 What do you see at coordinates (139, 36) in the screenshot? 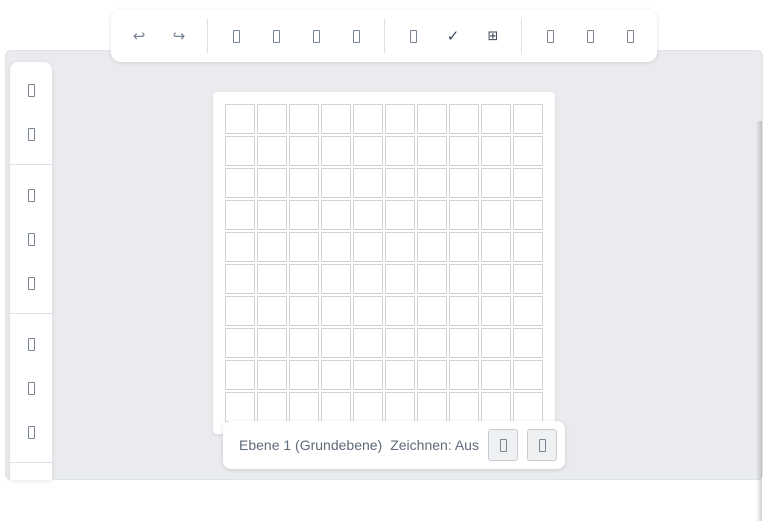
I see `undo-button: ↩` at bounding box center [139, 36].